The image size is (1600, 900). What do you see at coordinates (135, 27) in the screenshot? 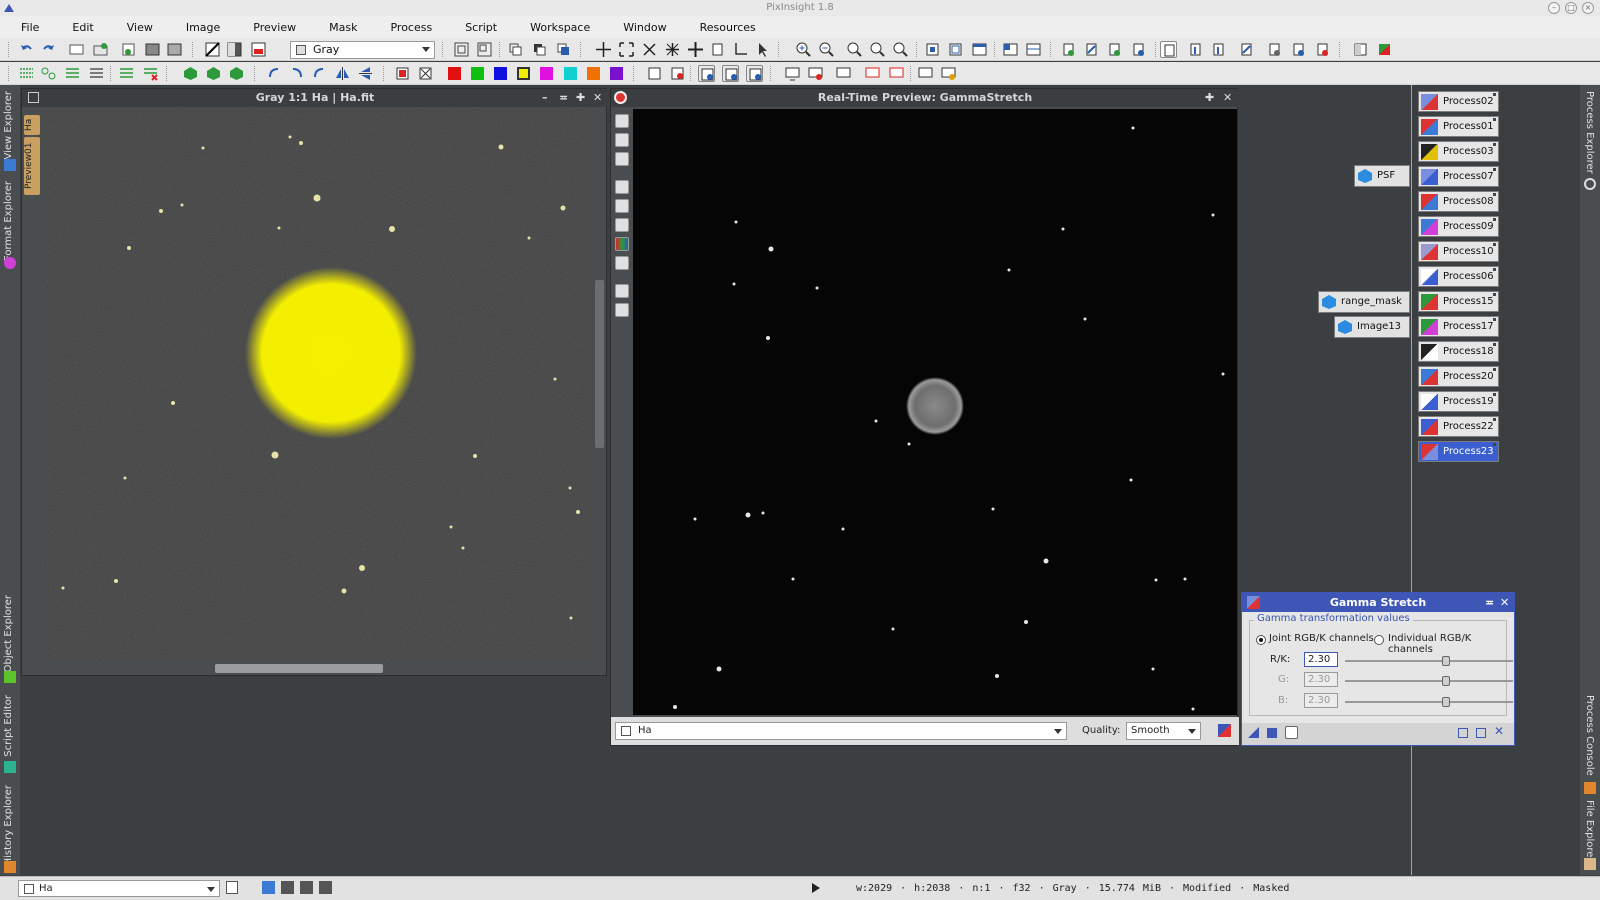
I see `menu-view: View` at bounding box center [135, 27].